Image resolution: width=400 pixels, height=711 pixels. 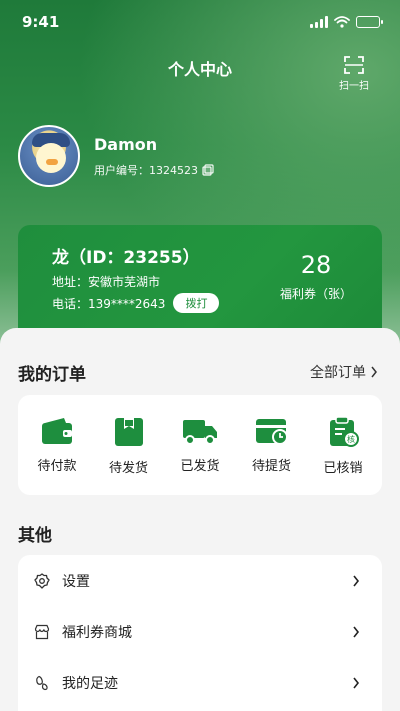 I want to click on order-pending-shipment: 待发货, so click(x=129, y=445).